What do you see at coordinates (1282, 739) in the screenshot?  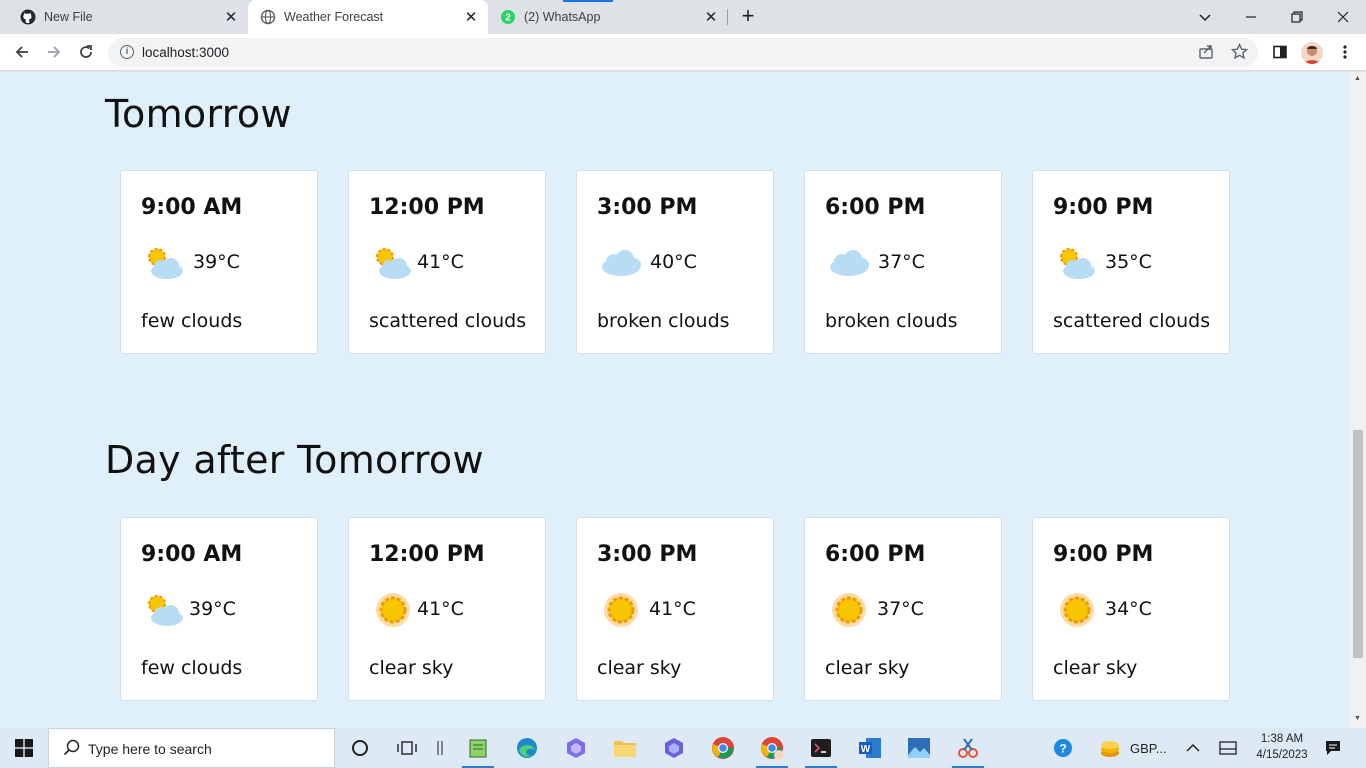 I see `clock-time: 1:38 AM` at bounding box center [1282, 739].